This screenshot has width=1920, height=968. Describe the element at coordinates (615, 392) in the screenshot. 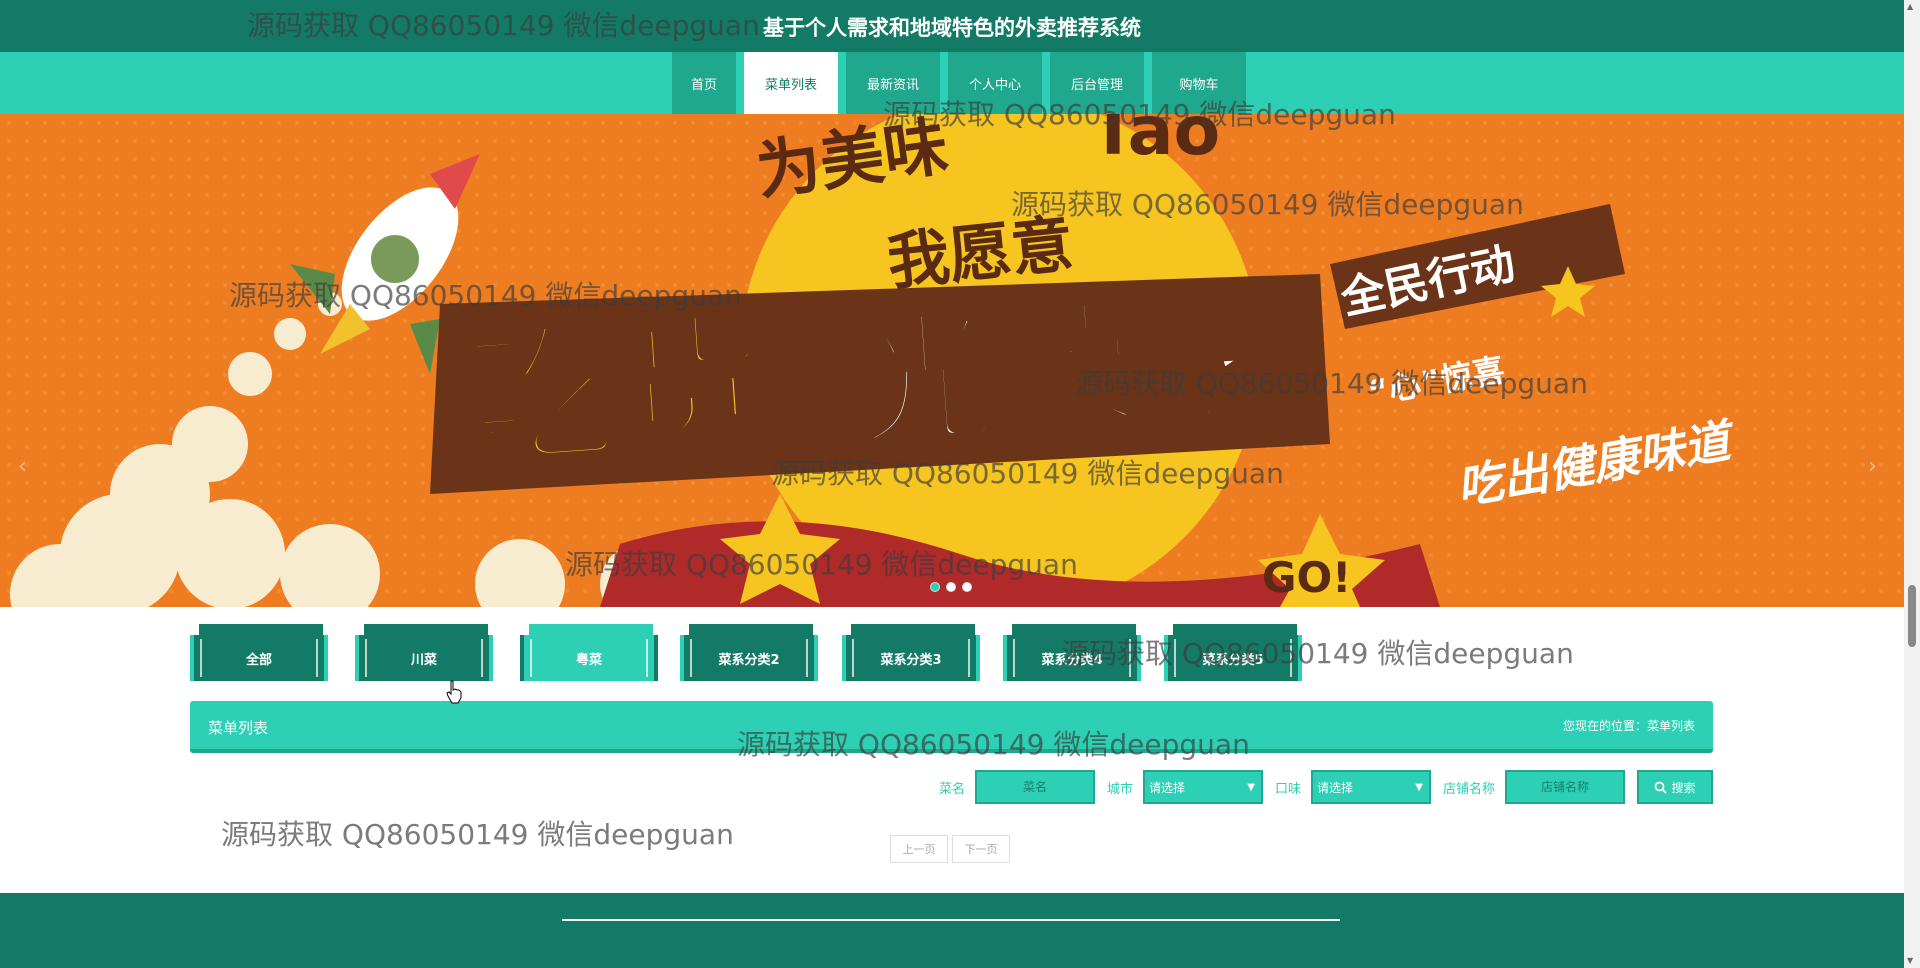

I see `banner-main-left: 吃货` at that location.